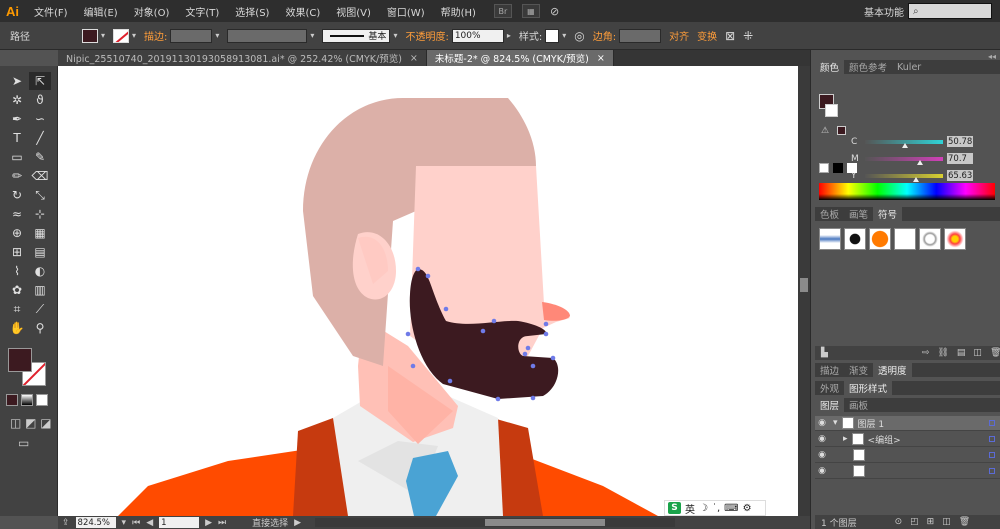 The width and height of the screenshot is (1000, 529). Describe the element at coordinates (101, 11) in the screenshot. I see `menu-edit: 编辑(E)` at that location.